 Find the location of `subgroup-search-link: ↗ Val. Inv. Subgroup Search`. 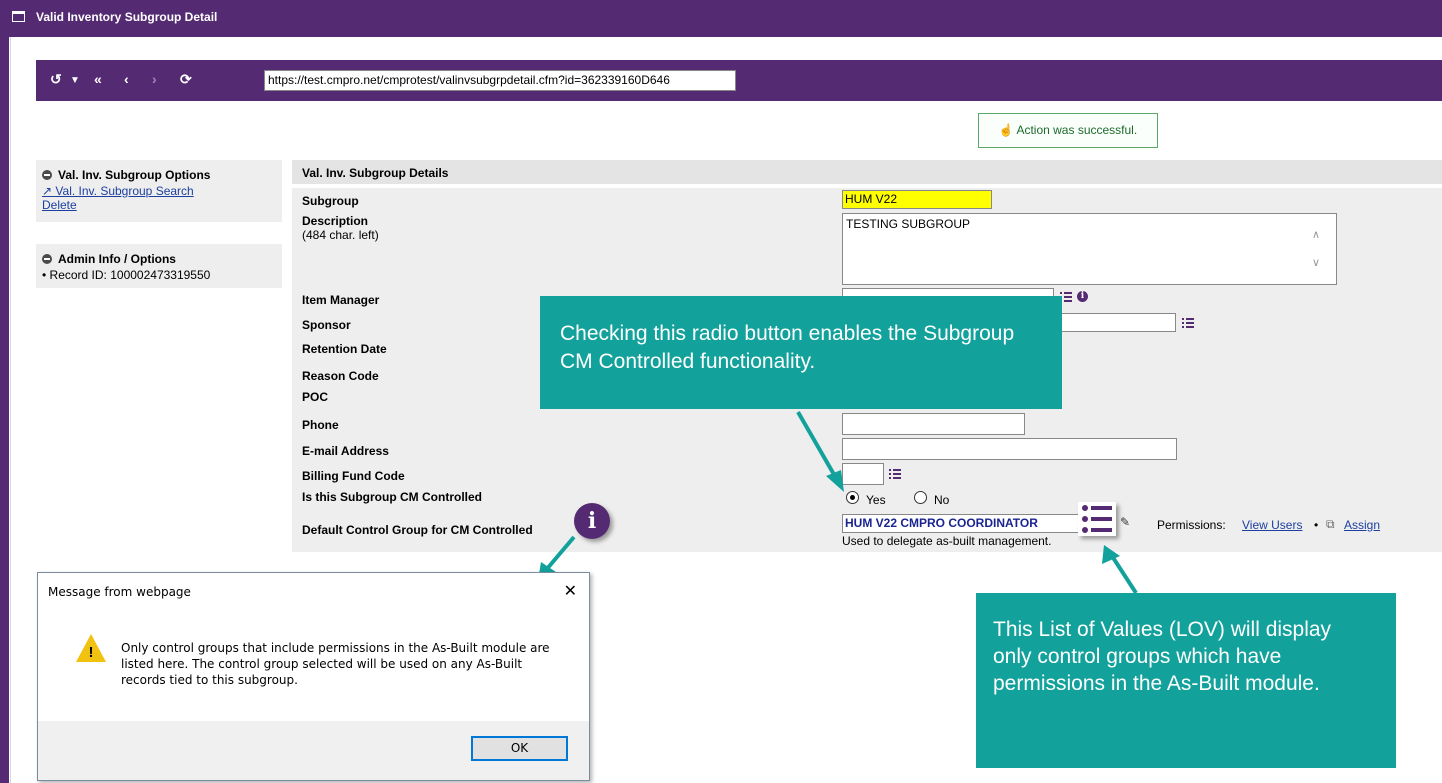

subgroup-search-link: ↗ Val. Inv. Subgroup Search is located at coordinates (159, 191).